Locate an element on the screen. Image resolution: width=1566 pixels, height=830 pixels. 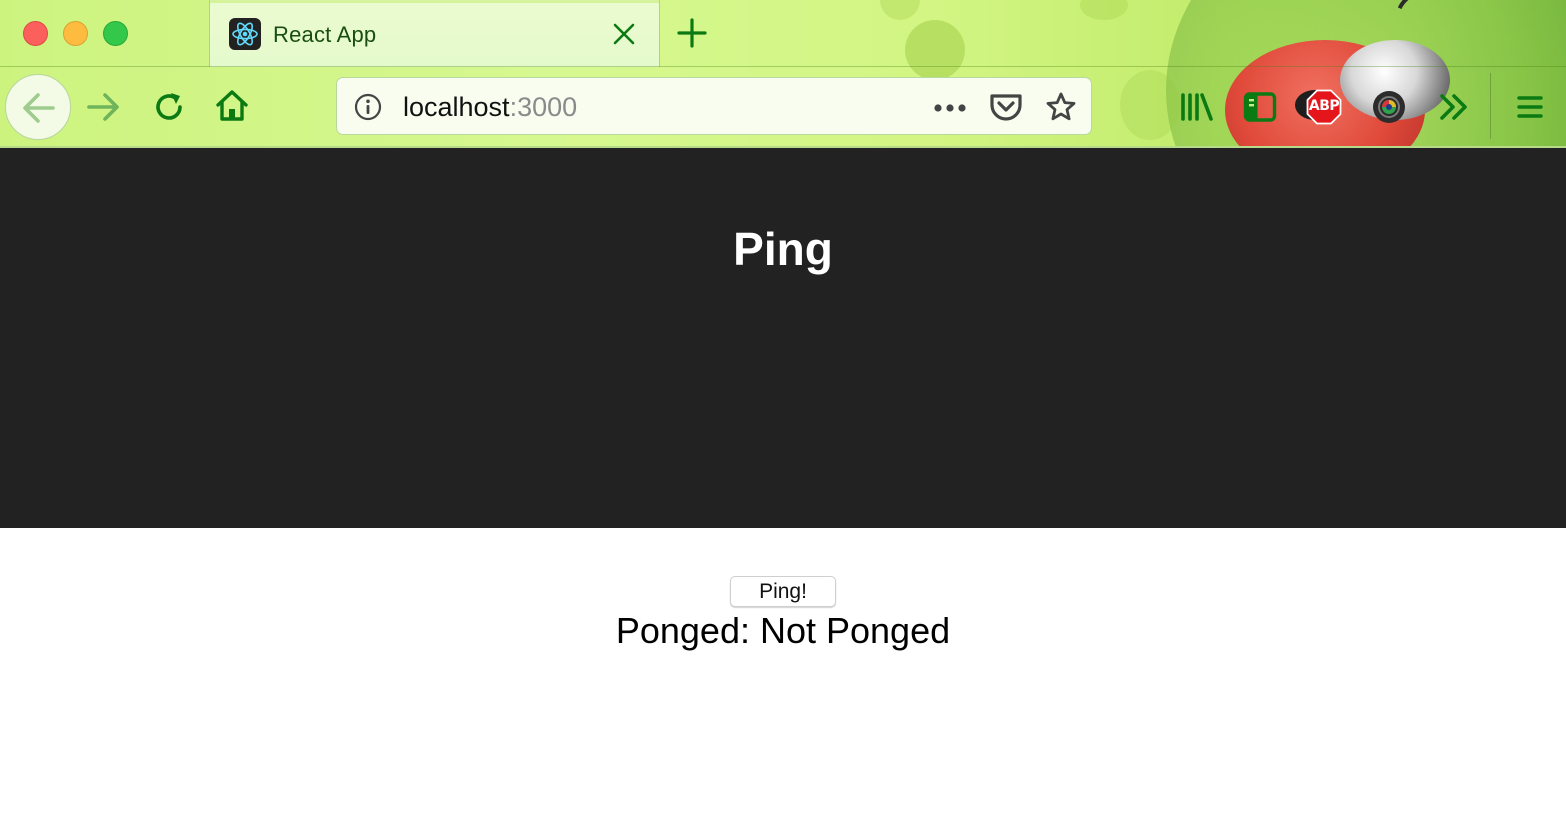
back-arrow-icon is located at coordinates (39, 108).